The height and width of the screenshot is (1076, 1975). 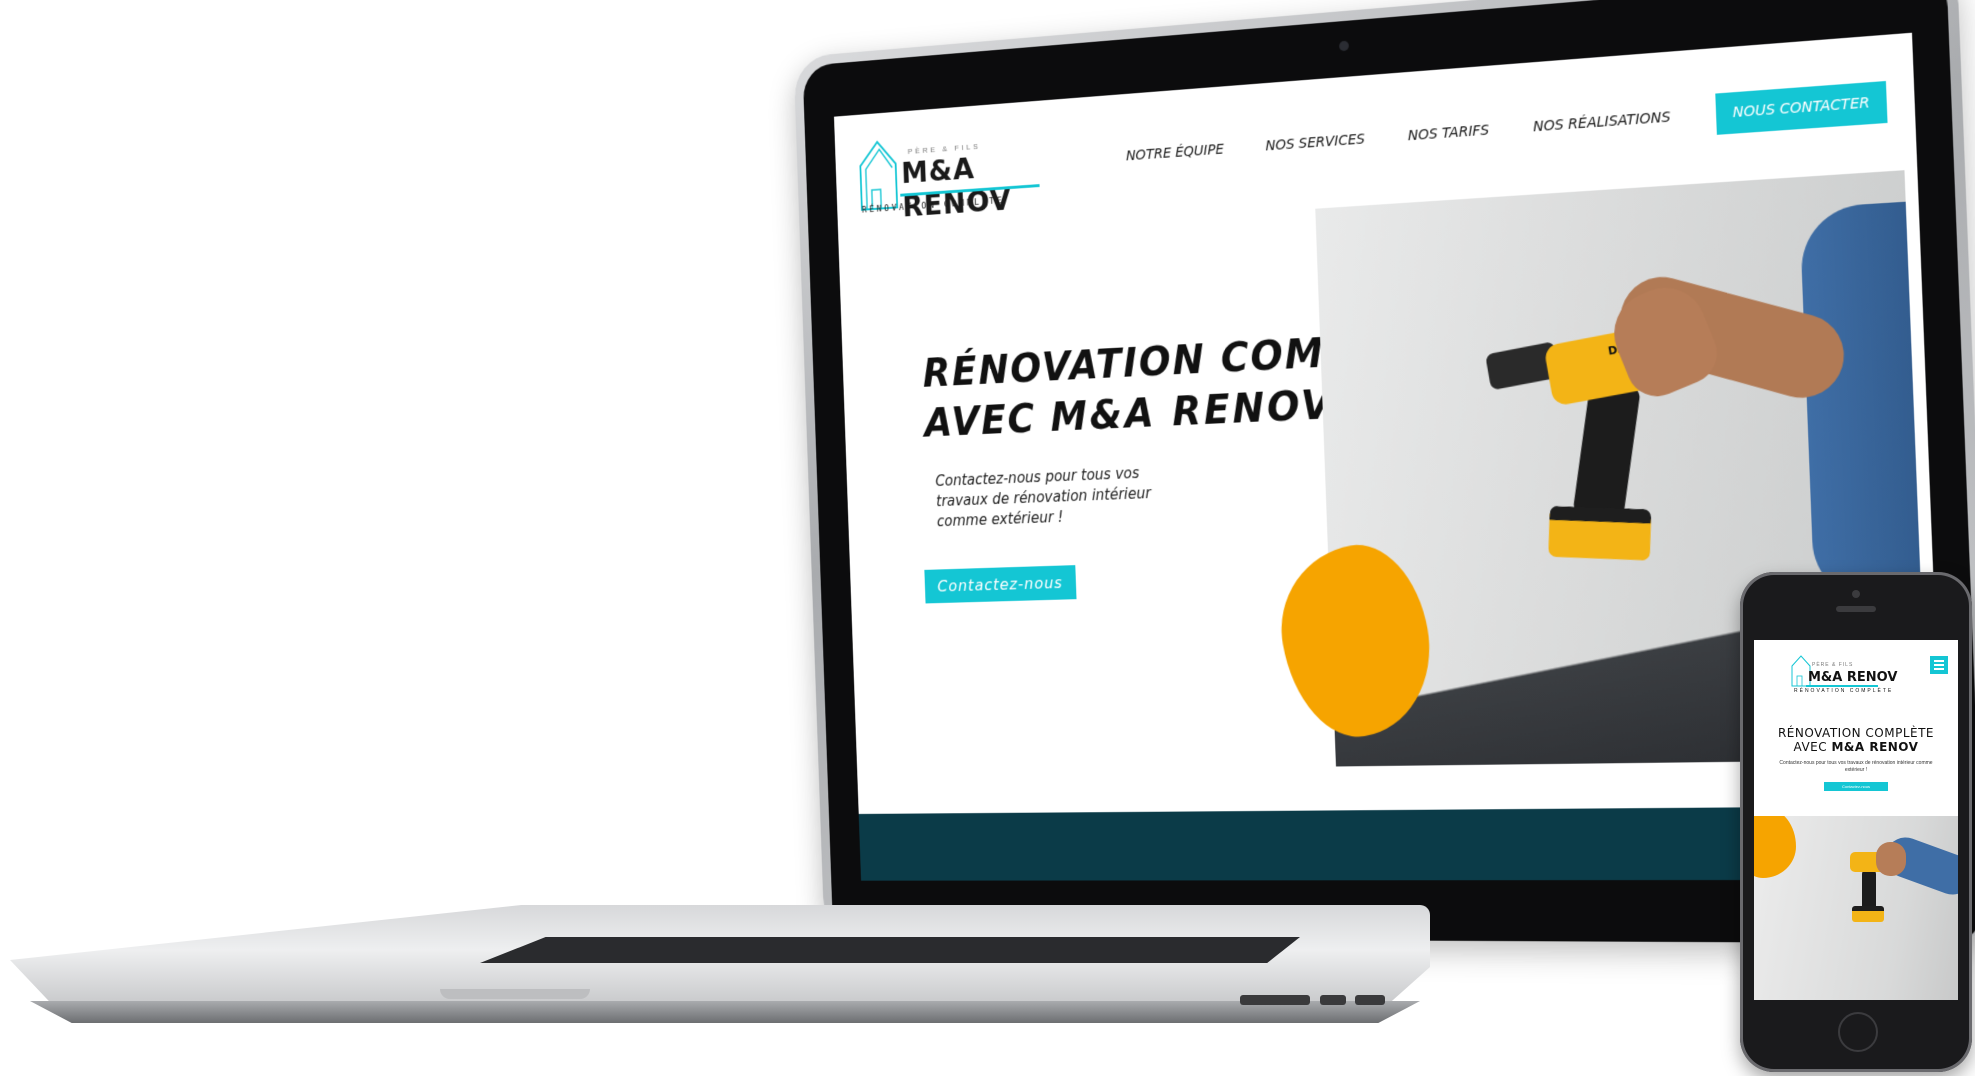 What do you see at coordinates (1856, 786) in the screenshot?
I see `mobile-contactez-nous-button: Contactez-nous` at bounding box center [1856, 786].